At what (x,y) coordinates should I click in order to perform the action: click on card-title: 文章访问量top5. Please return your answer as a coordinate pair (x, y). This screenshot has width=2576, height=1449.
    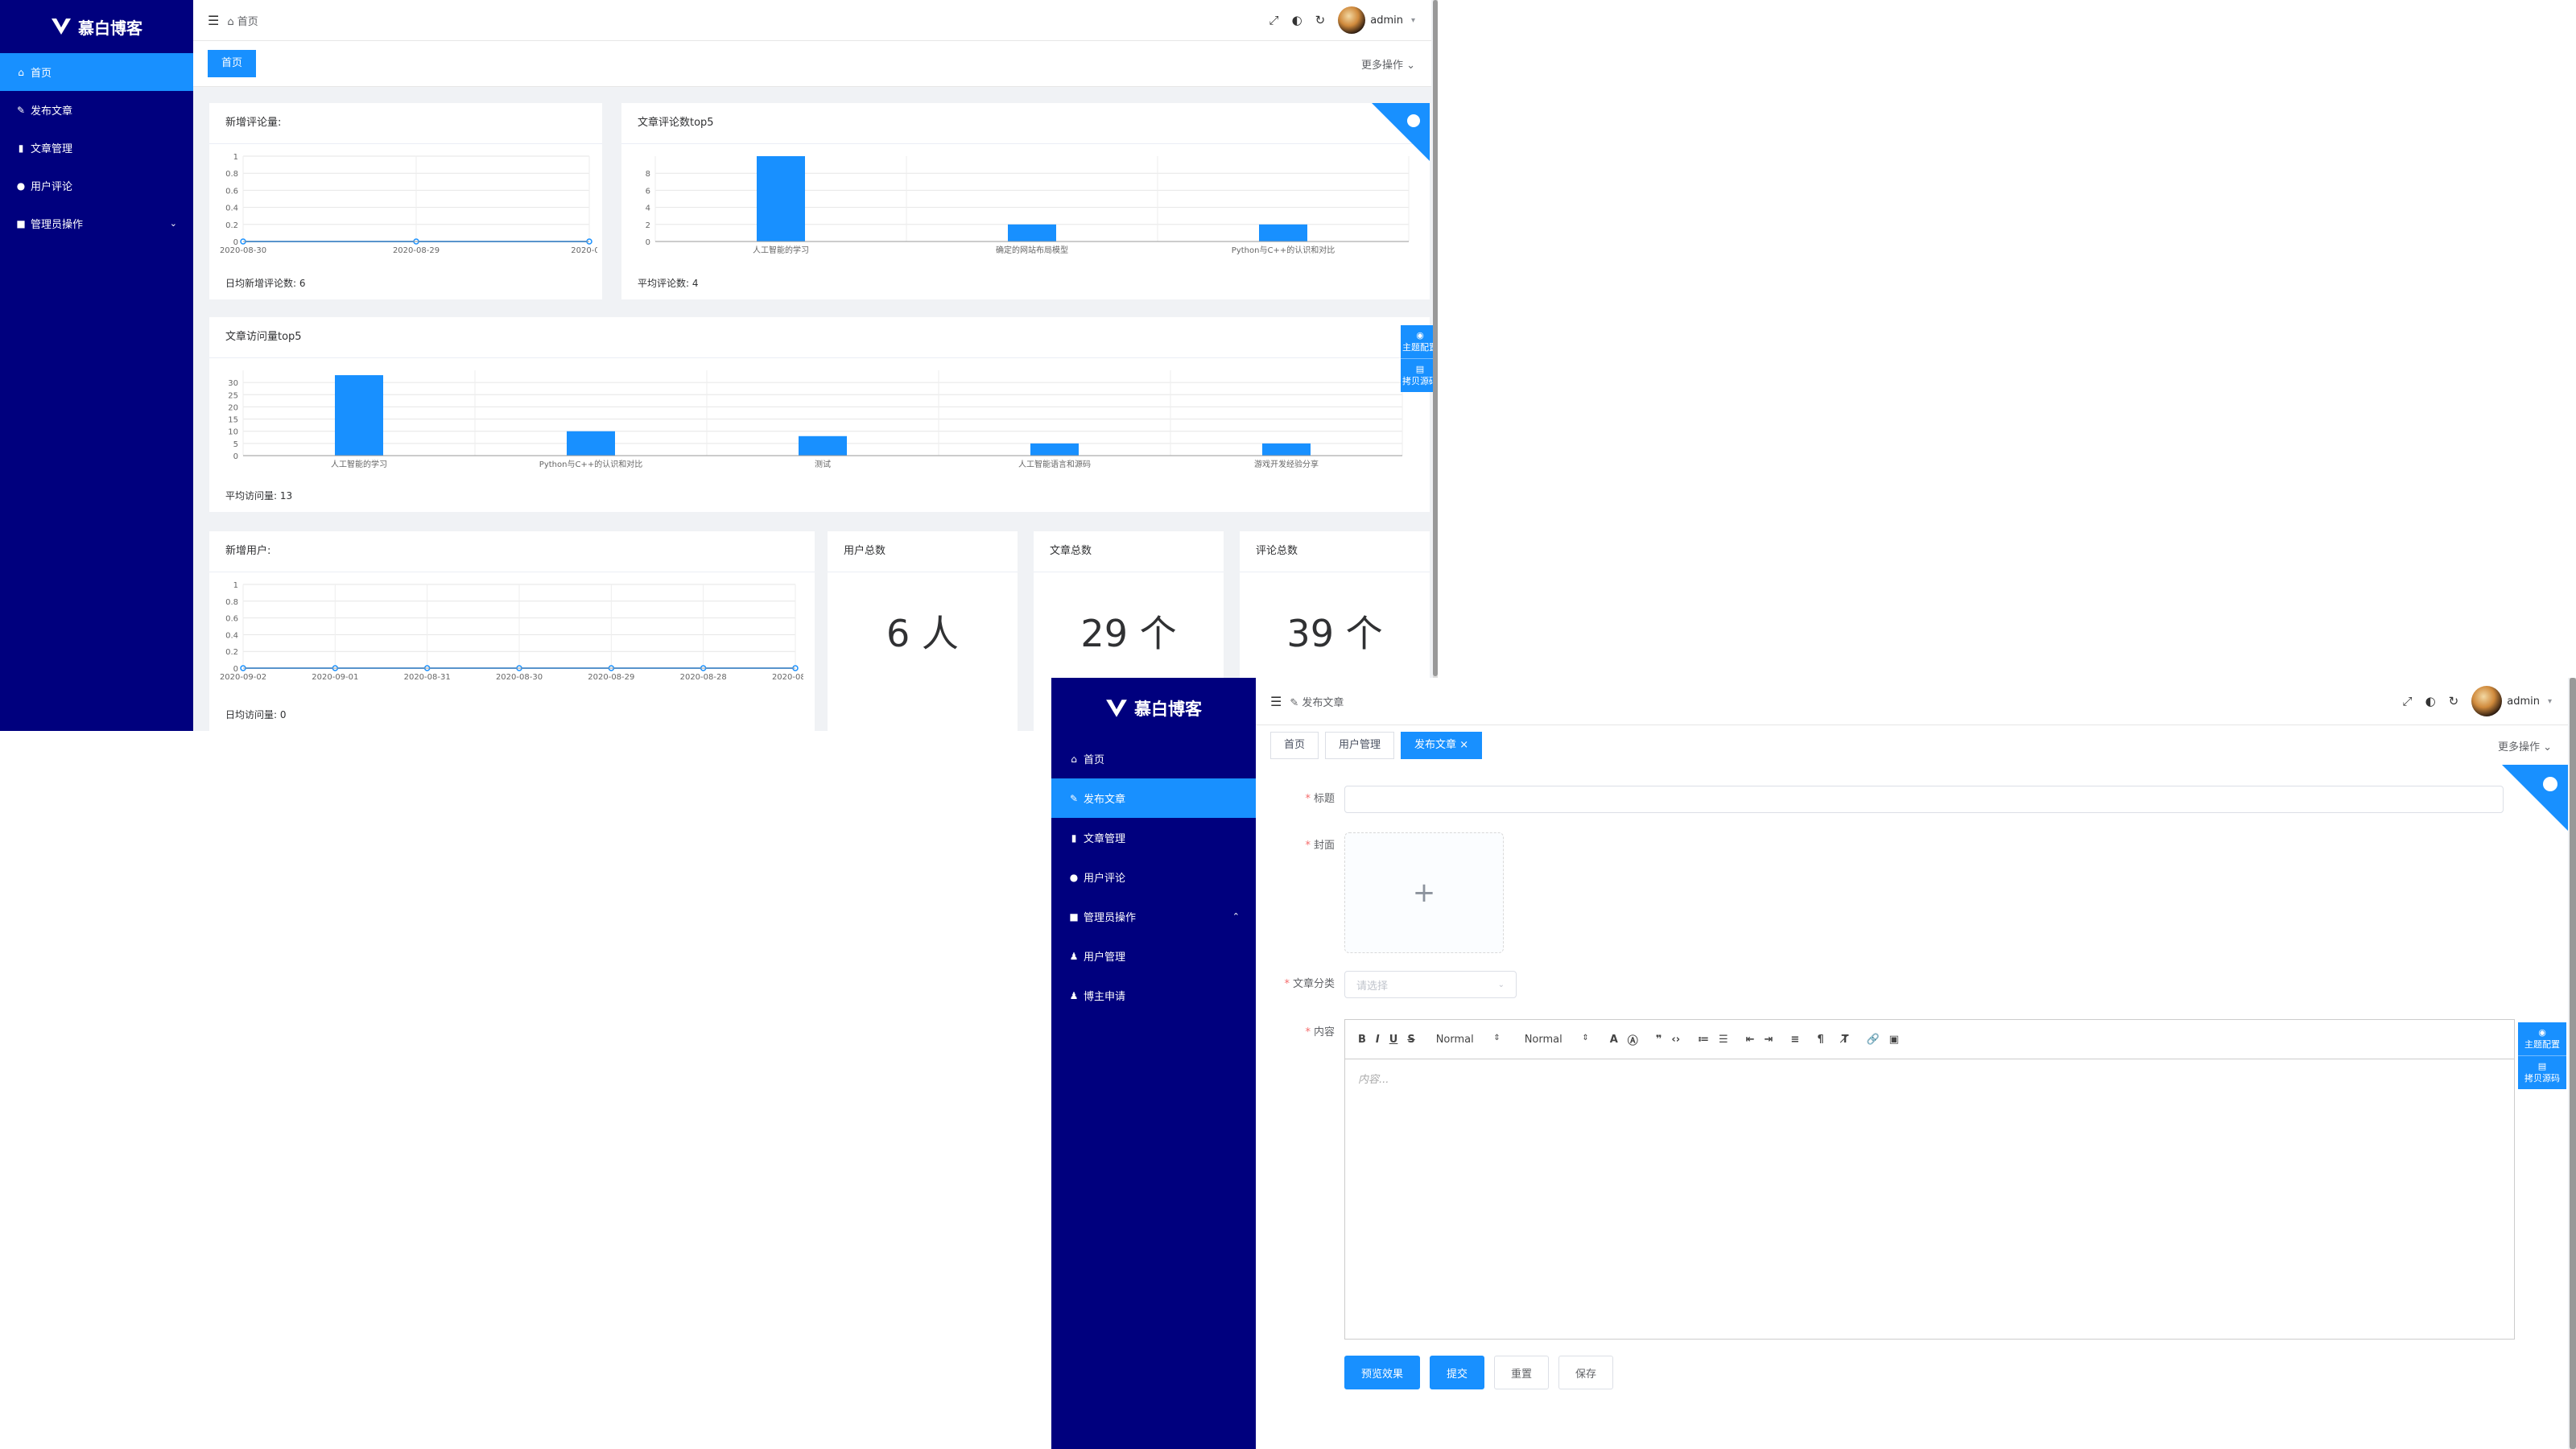
    Looking at the image, I should click on (819, 337).